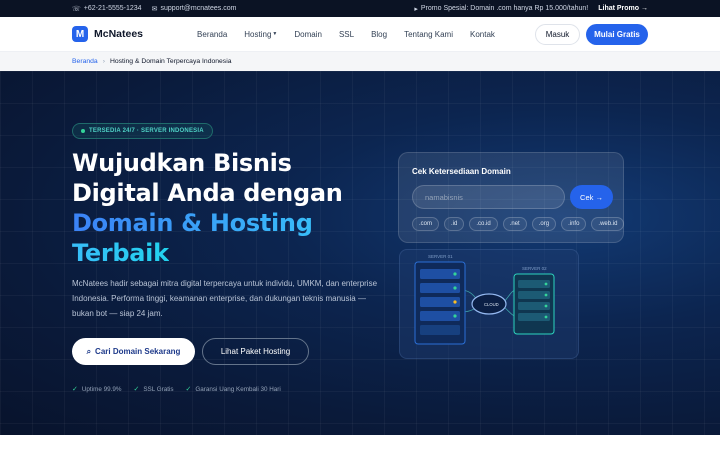 This screenshot has width=720, height=450. I want to click on phone-icon: ☏, so click(76, 9).